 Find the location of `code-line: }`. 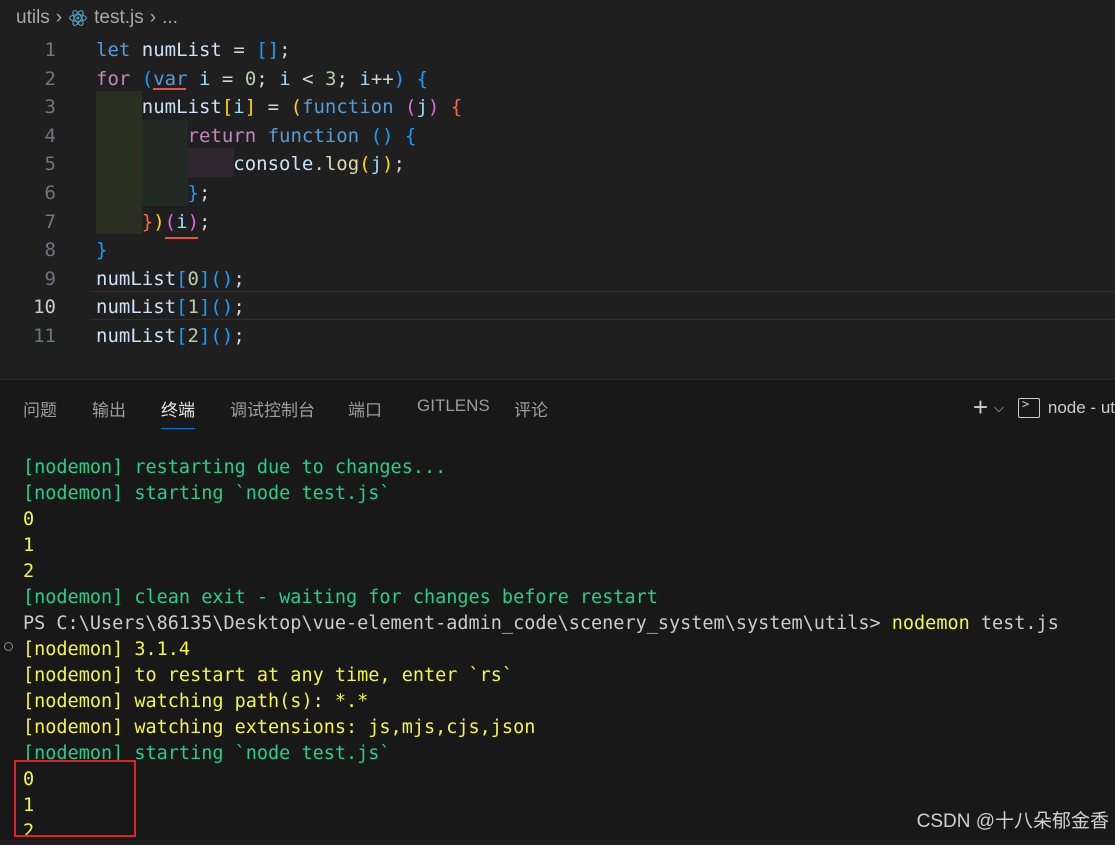

code-line: } is located at coordinates (102, 250).